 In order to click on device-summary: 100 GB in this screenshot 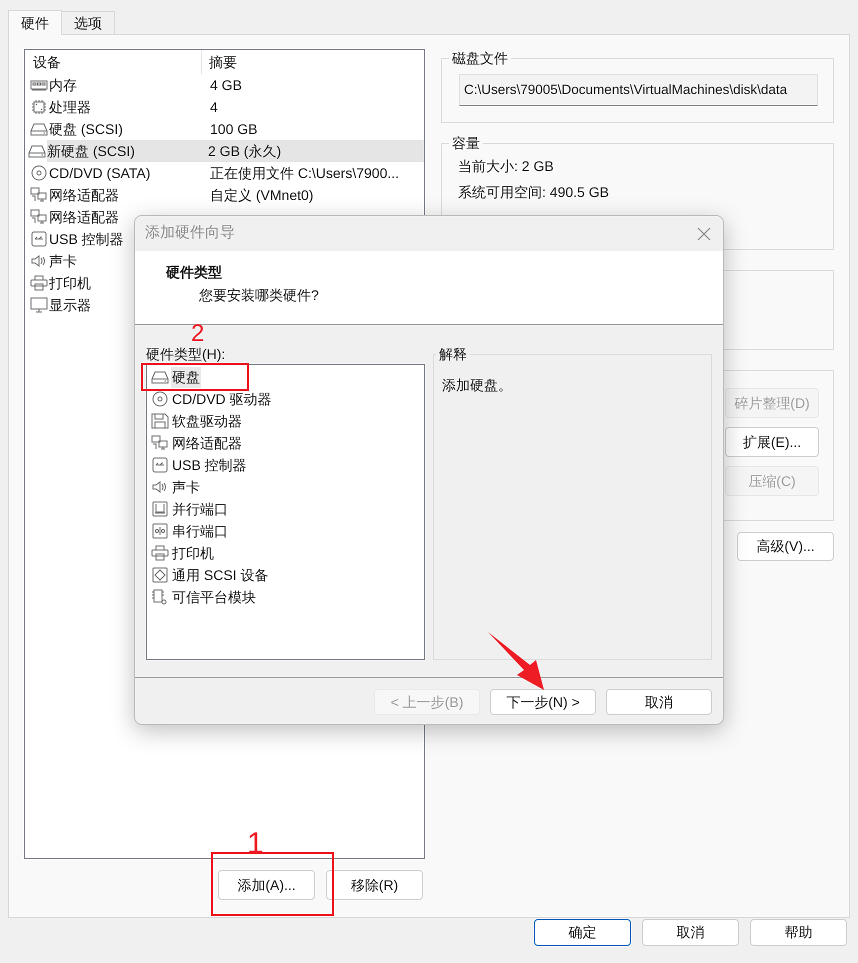, I will do `click(234, 129)`.